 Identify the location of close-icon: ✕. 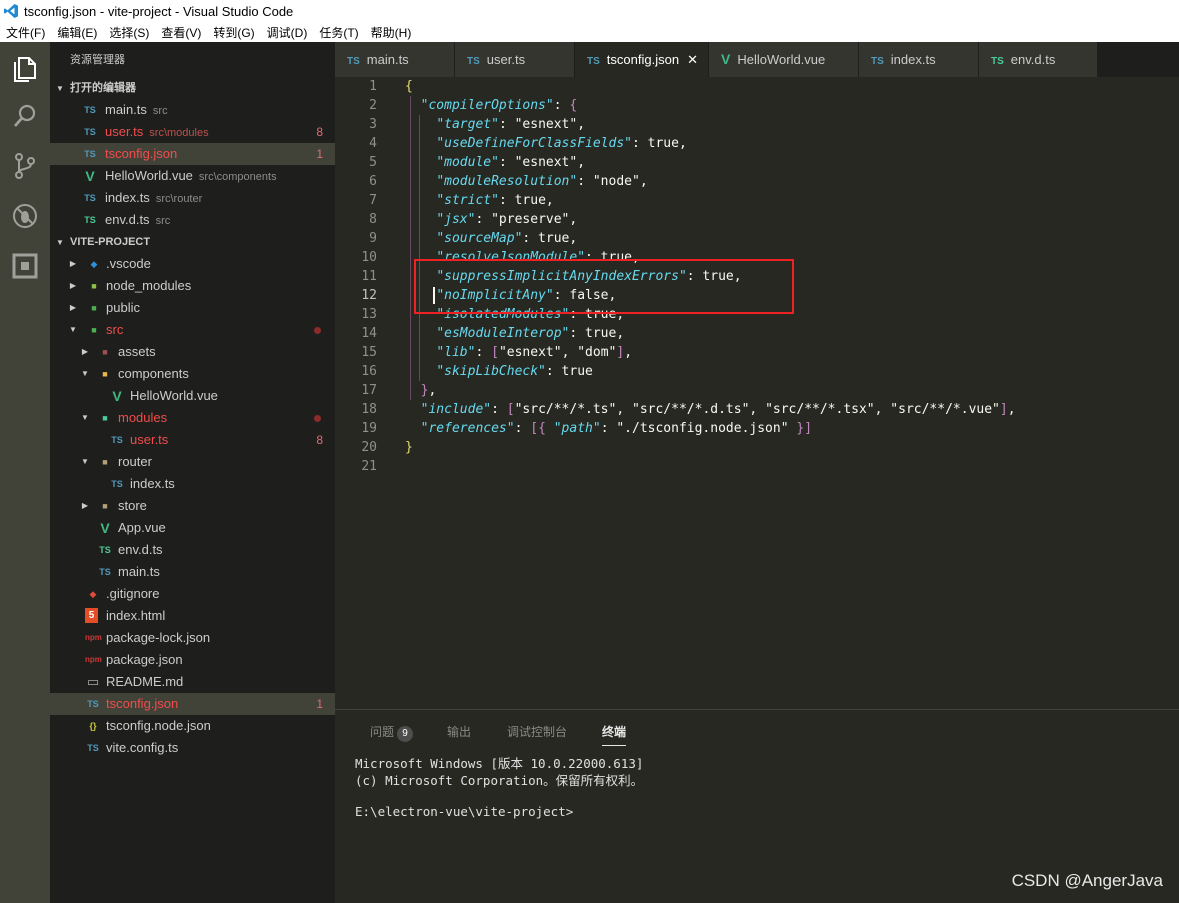
(692, 59).